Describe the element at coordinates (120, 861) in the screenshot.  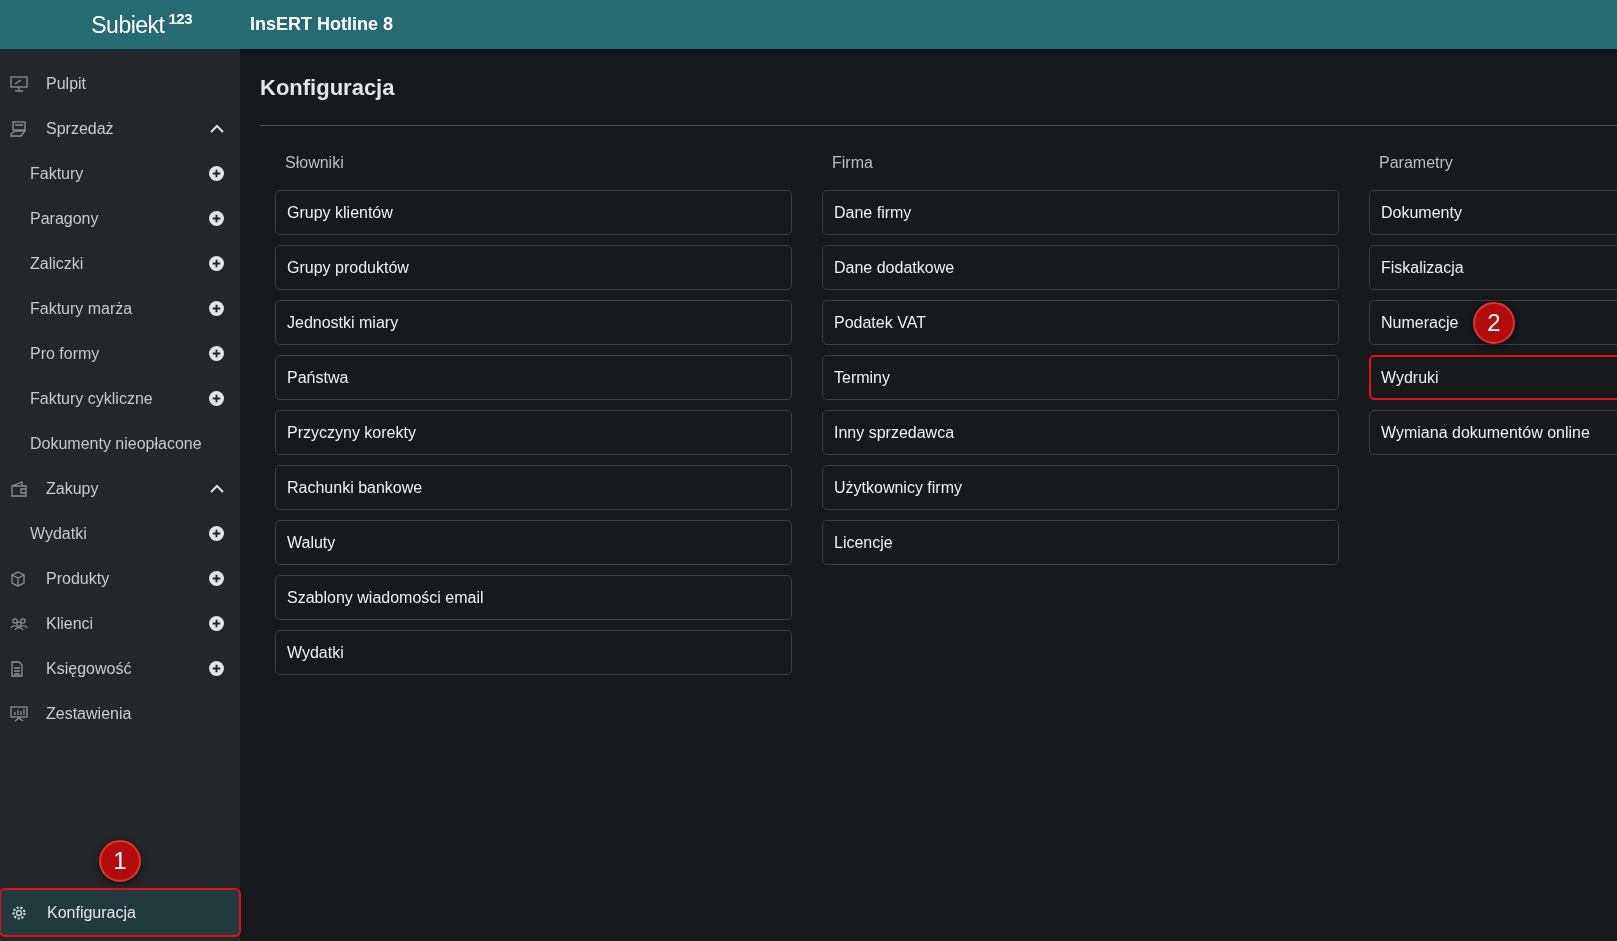
I see `step-number-badge: 1` at that location.